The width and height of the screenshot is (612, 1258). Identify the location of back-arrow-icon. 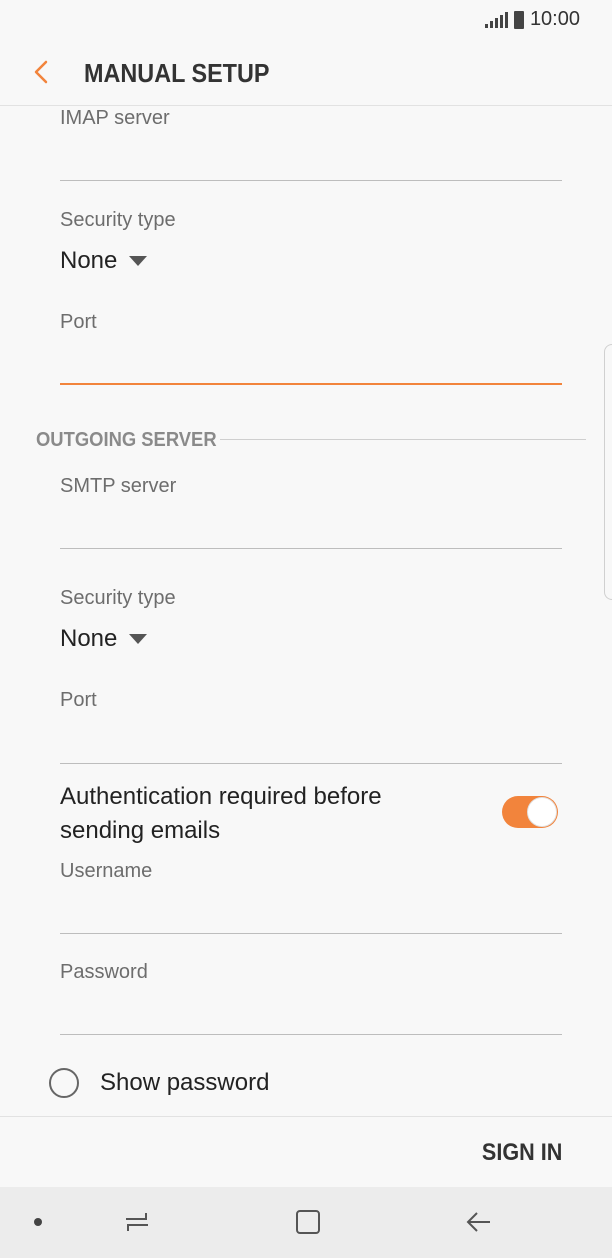
(41, 72).